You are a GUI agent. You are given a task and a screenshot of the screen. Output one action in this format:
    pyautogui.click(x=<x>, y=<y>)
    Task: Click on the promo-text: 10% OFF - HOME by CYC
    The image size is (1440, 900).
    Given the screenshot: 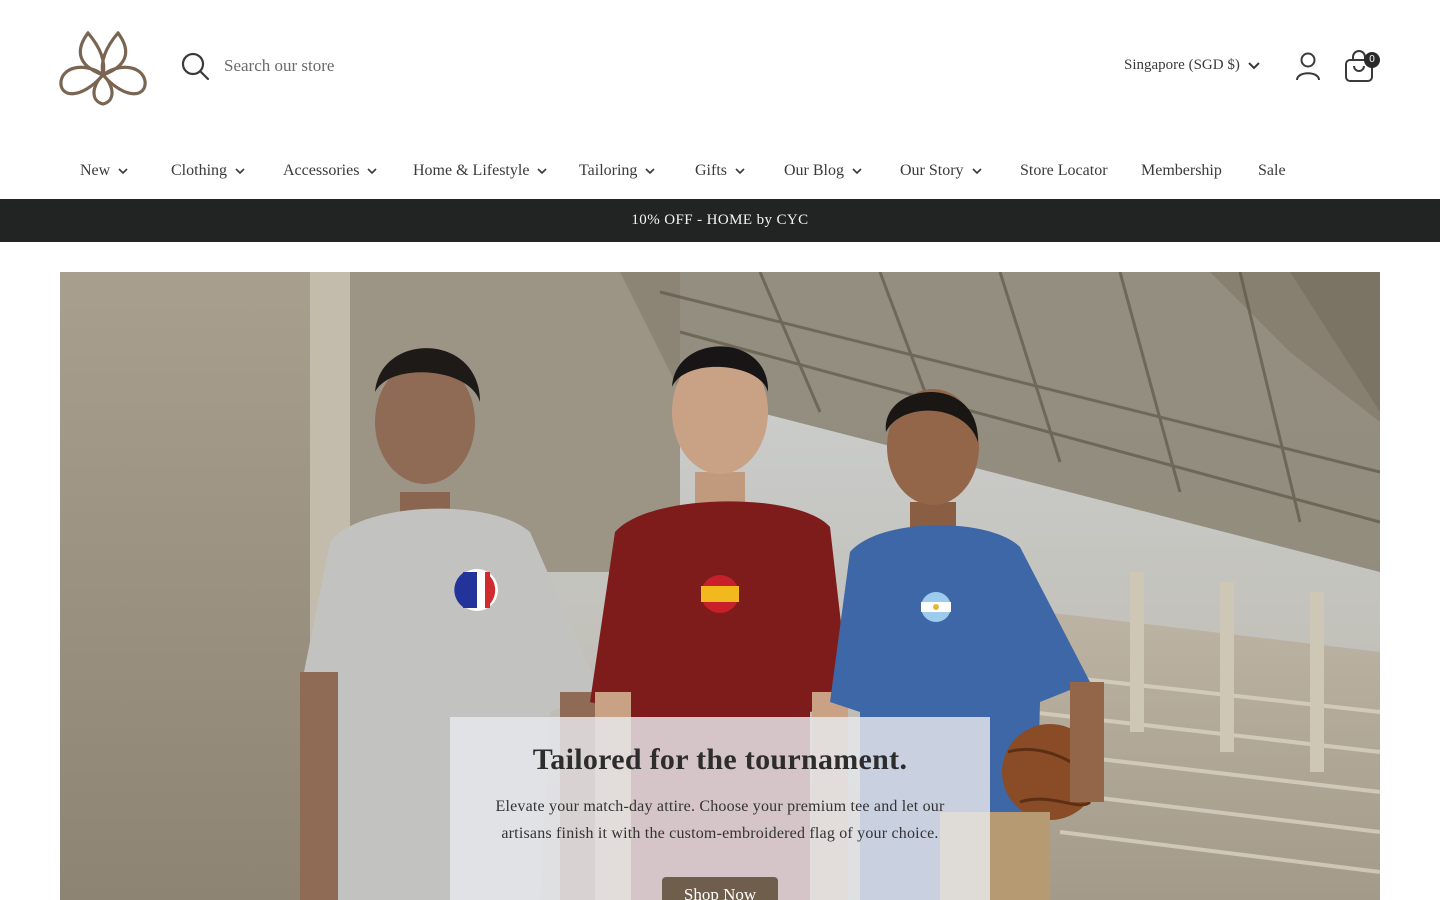 What is the action you would take?
    pyautogui.click(x=720, y=220)
    